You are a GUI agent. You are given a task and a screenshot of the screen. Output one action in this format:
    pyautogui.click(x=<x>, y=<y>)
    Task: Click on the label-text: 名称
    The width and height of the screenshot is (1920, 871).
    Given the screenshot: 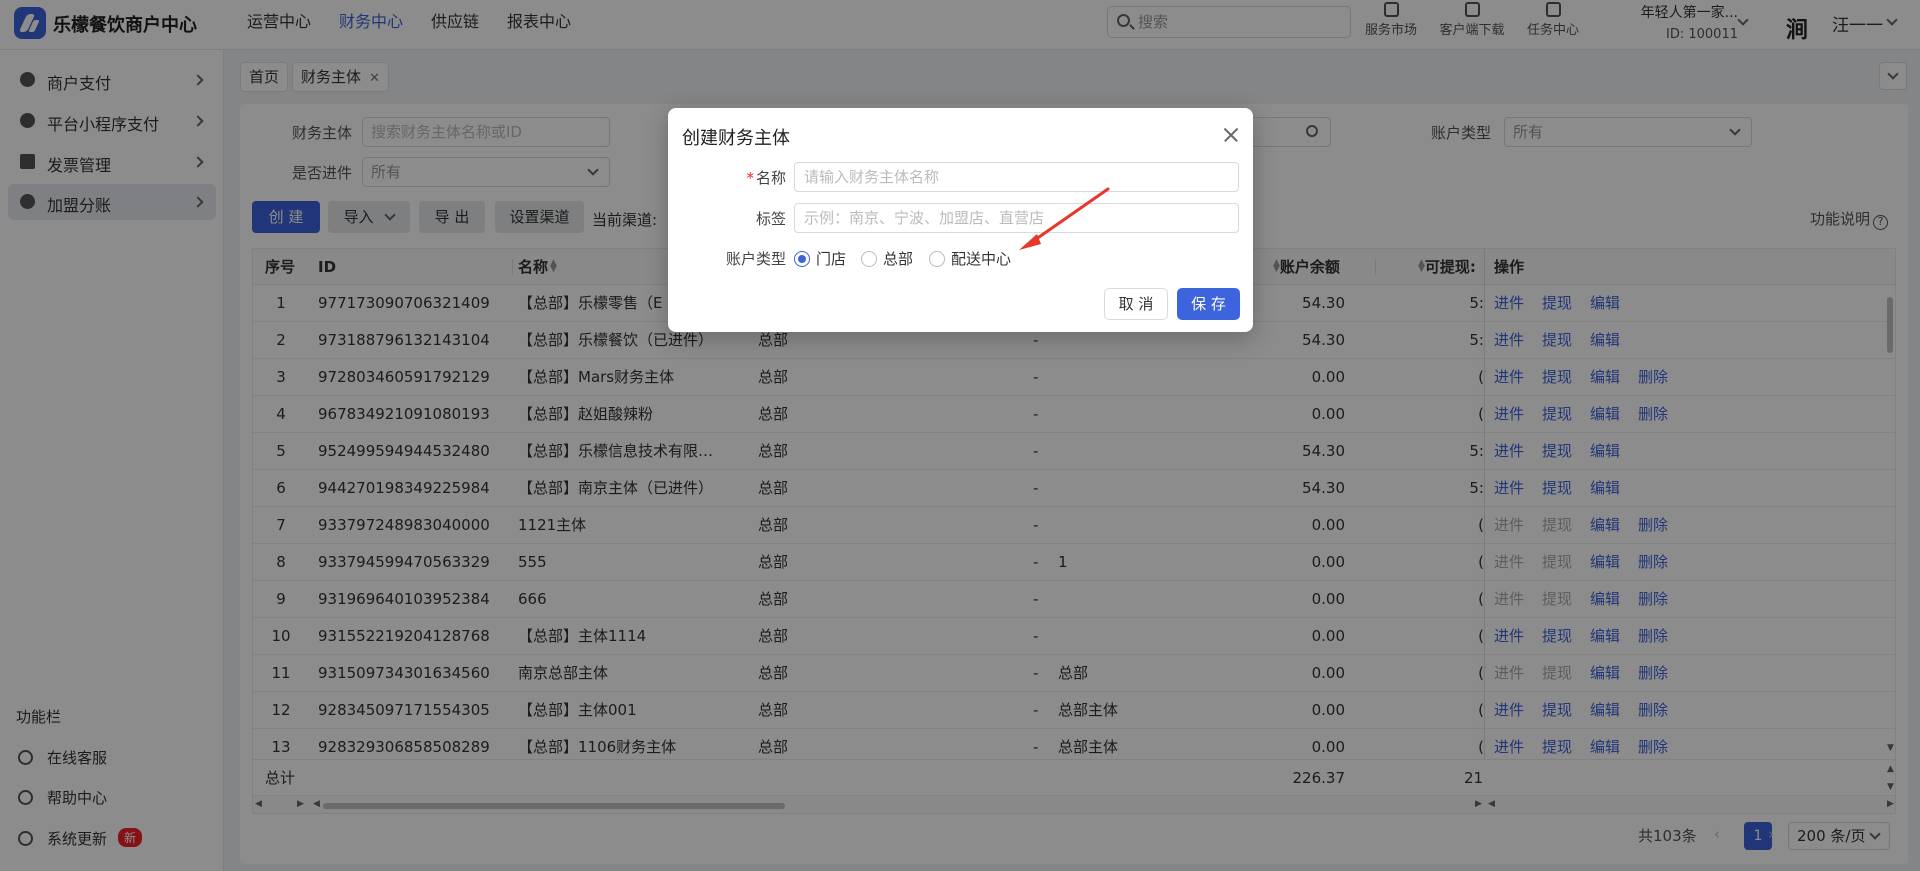 What is the action you would take?
    pyautogui.click(x=770, y=178)
    